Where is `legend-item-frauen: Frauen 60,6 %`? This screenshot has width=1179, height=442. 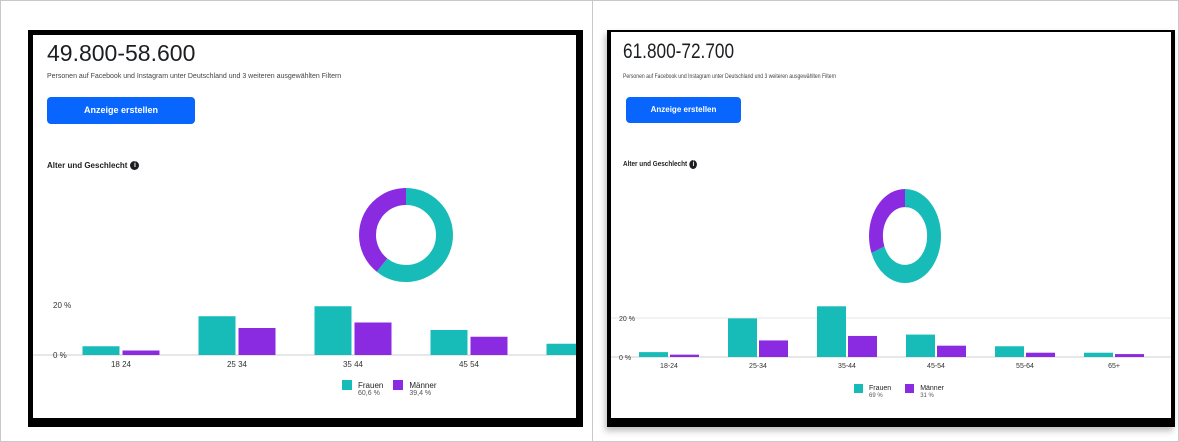
legend-item-frauen: Frauen 60,6 % is located at coordinates (362, 388).